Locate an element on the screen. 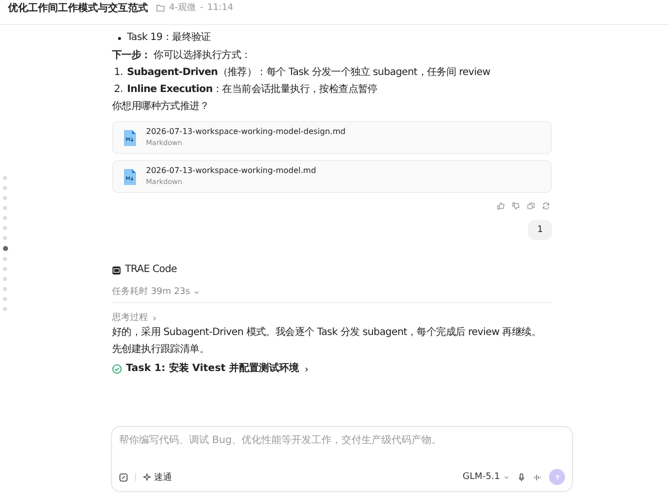 Image resolution: width=669 pixels, height=500 pixels. arrow-up-icon is located at coordinates (557, 477).